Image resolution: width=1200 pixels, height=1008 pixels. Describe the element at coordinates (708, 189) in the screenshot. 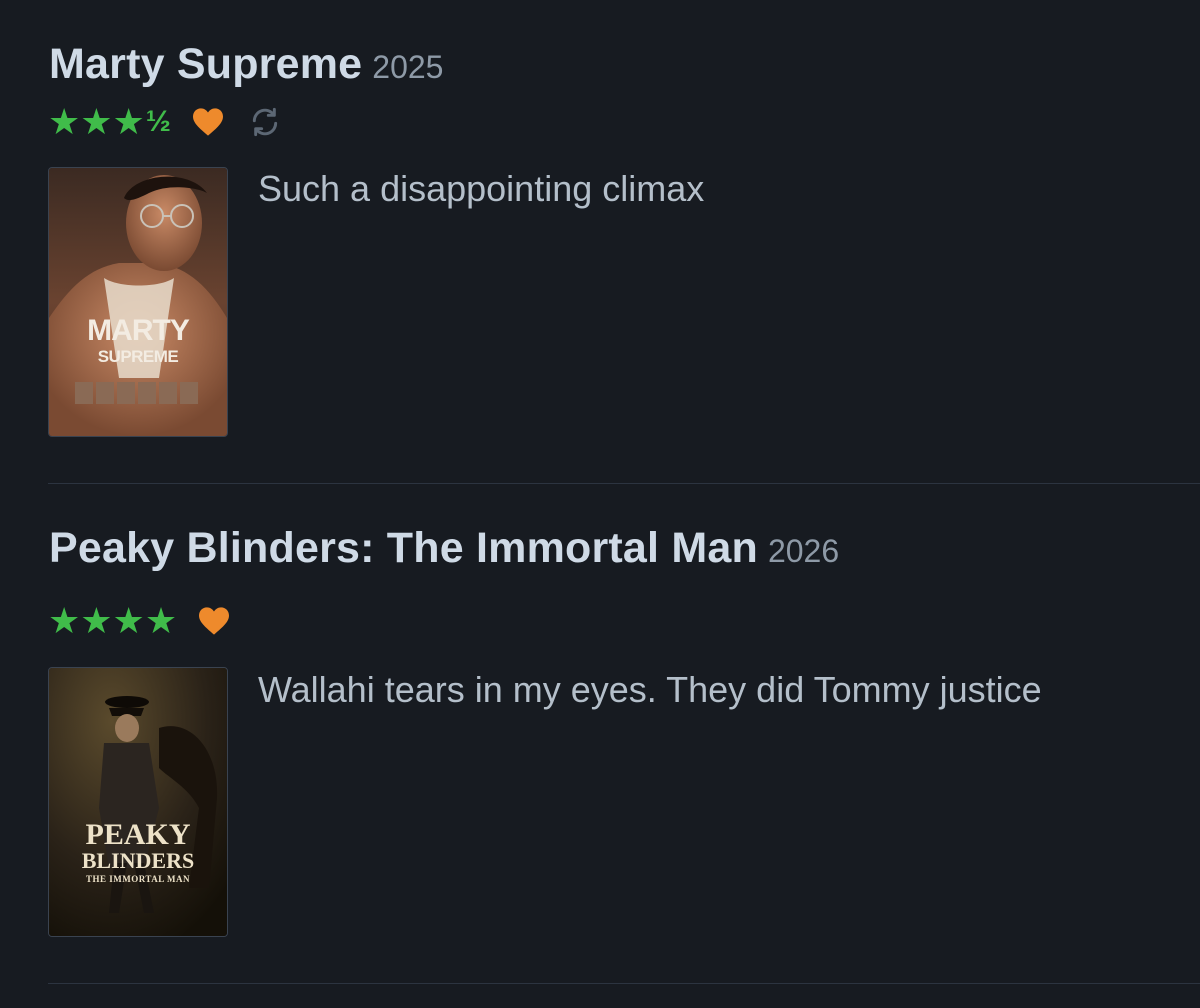

I see `review-text: Such a disappointing climax` at that location.